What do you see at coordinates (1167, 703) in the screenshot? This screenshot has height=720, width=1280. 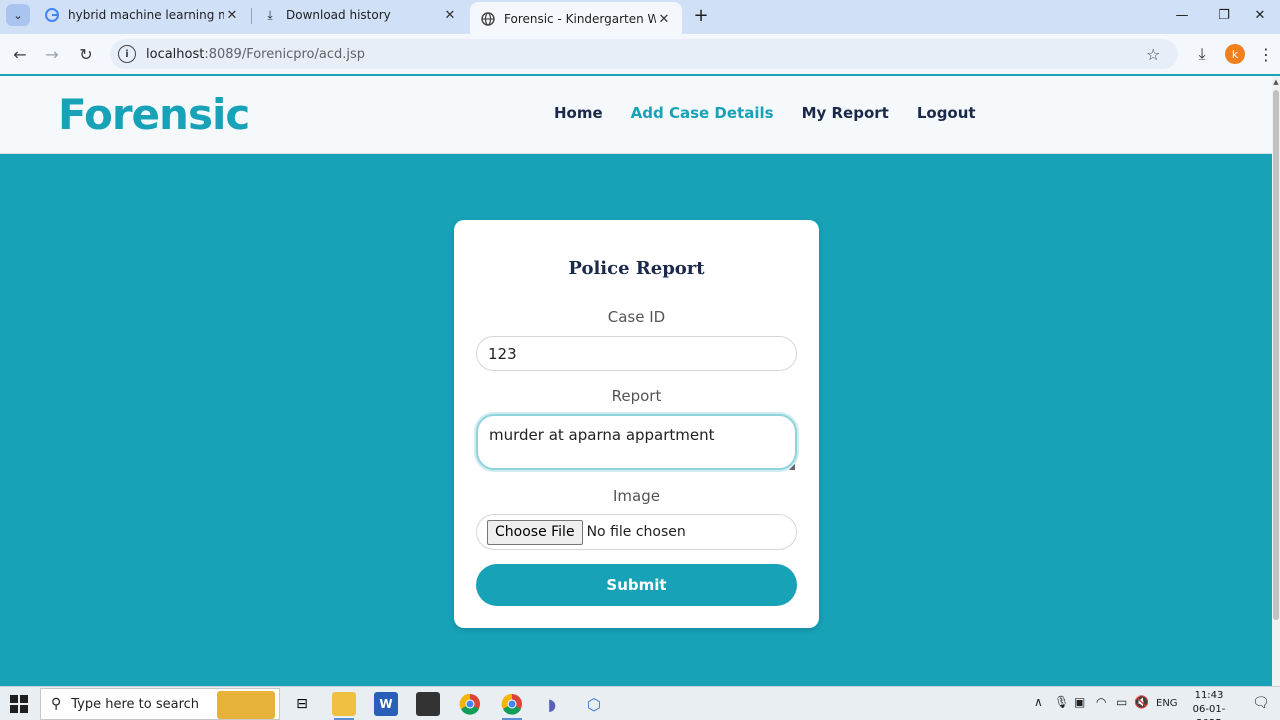 I see `language-indicator: ENG` at bounding box center [1167, 703].